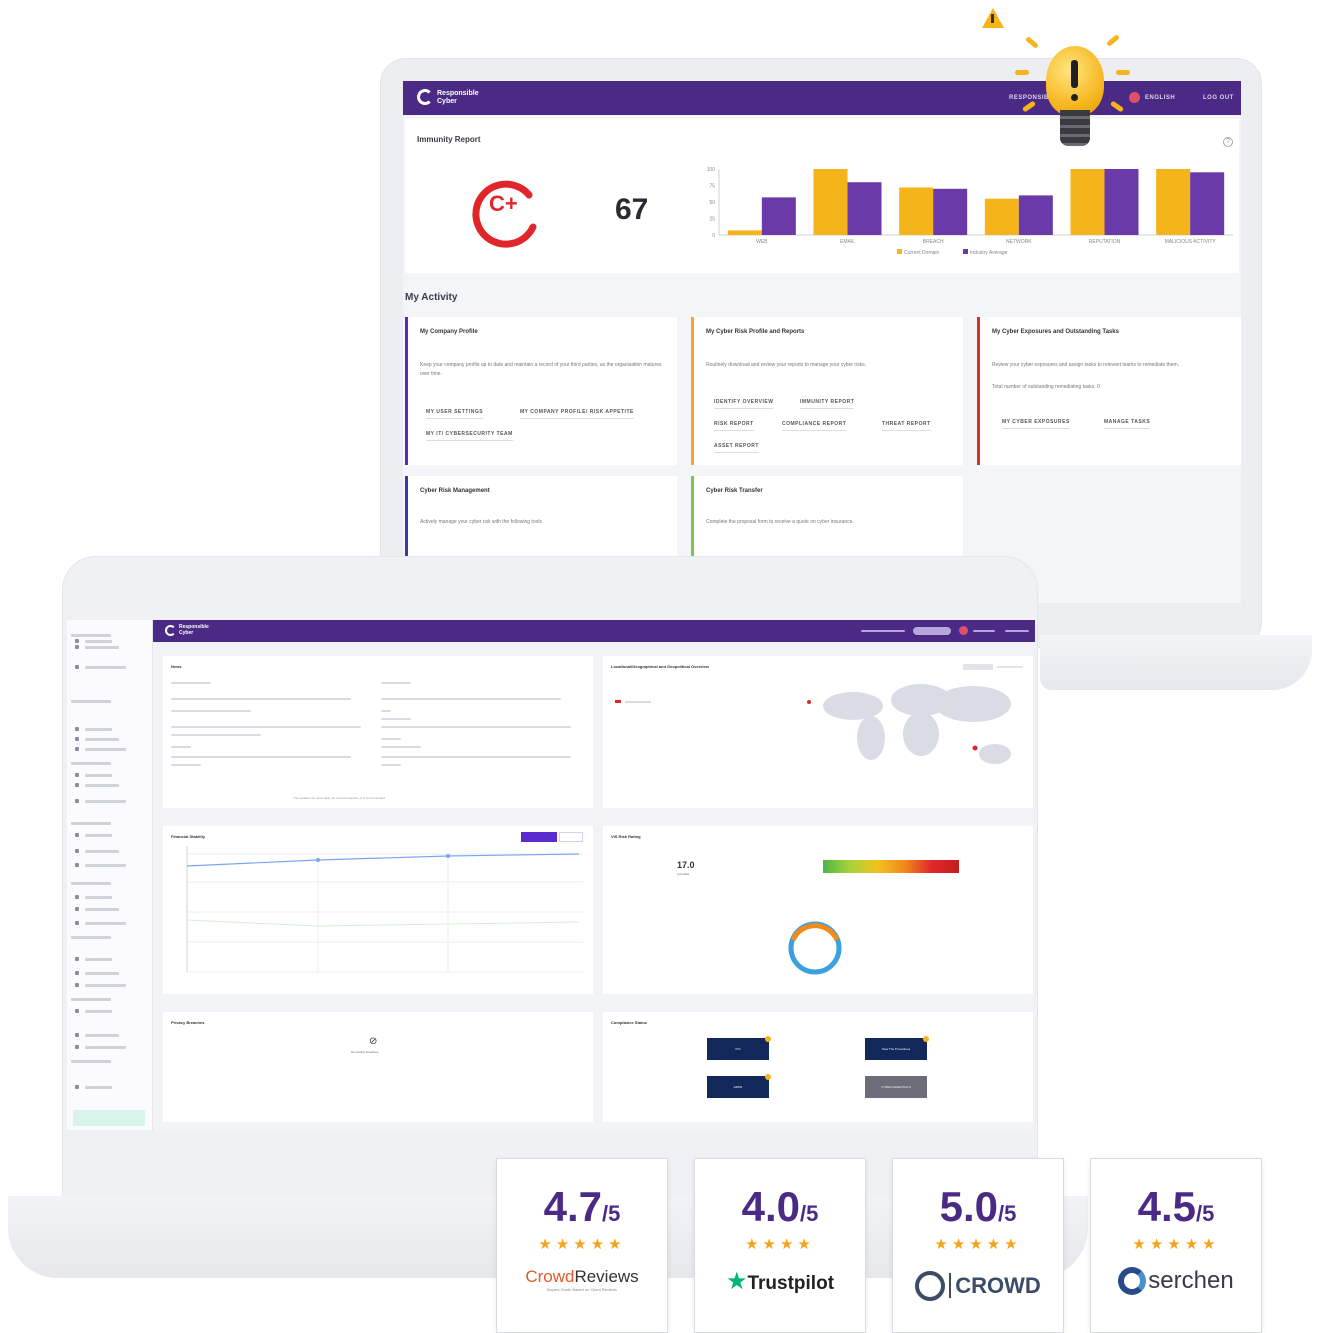  What do you see at coordinates (1176, 1245) in the screenshot?
I see `rating-card: 4.5/5 ★★★★★ serchen` at bounding box center [1176, 1245].